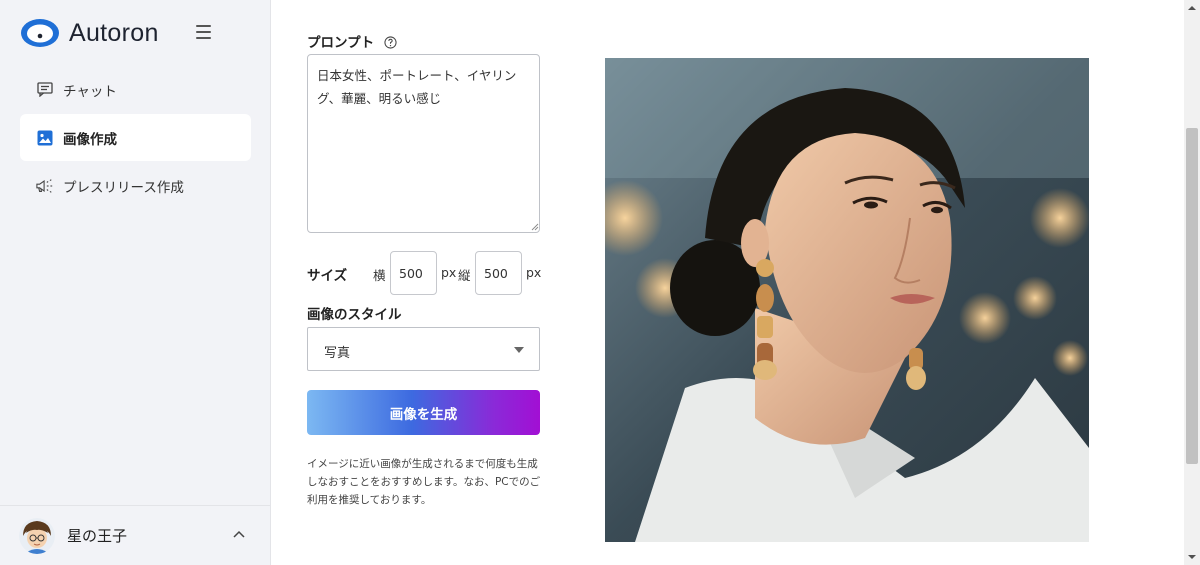  I want to click on style-select-value: 写真, so click(337, 353).